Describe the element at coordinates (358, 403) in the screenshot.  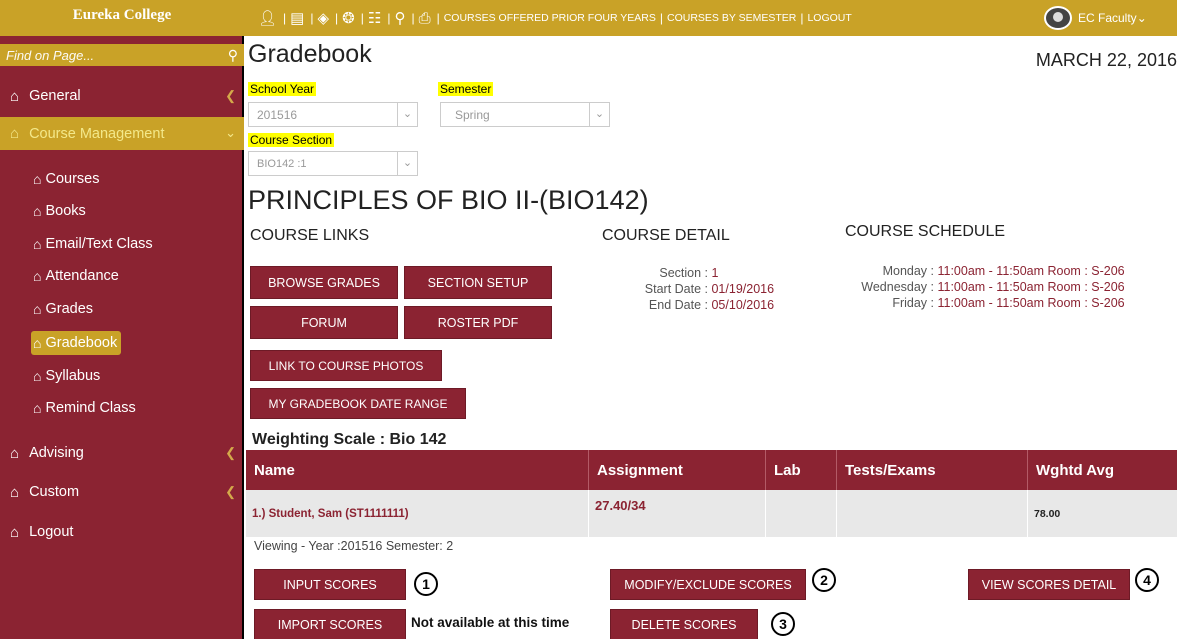
I see `my-gradebook-date-range-button: MY GRADEBOOK DATE RANGE` at that location.